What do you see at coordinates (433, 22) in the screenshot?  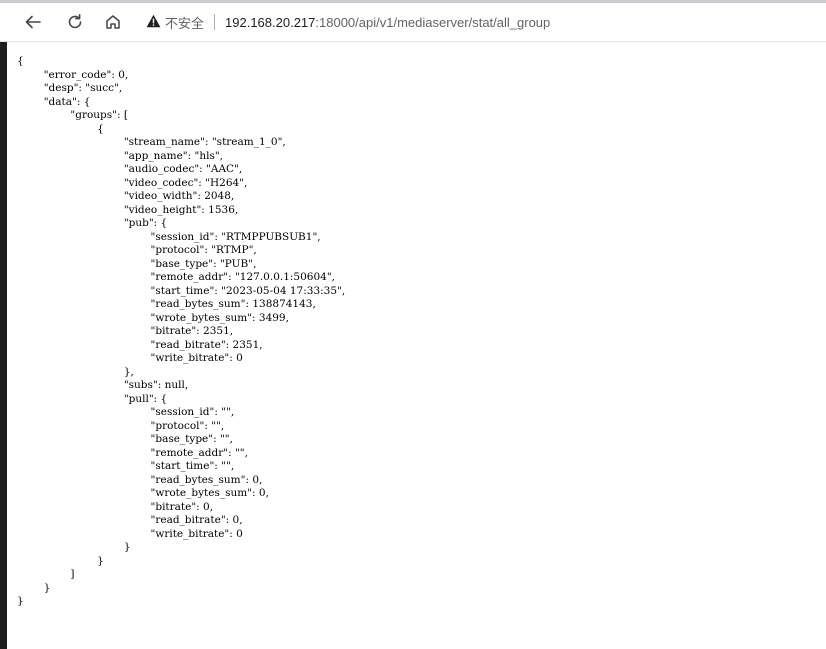 I see `url-path: :18000/api/v1/mediaserver/stat/all_group` at bounding box center [433, 22].